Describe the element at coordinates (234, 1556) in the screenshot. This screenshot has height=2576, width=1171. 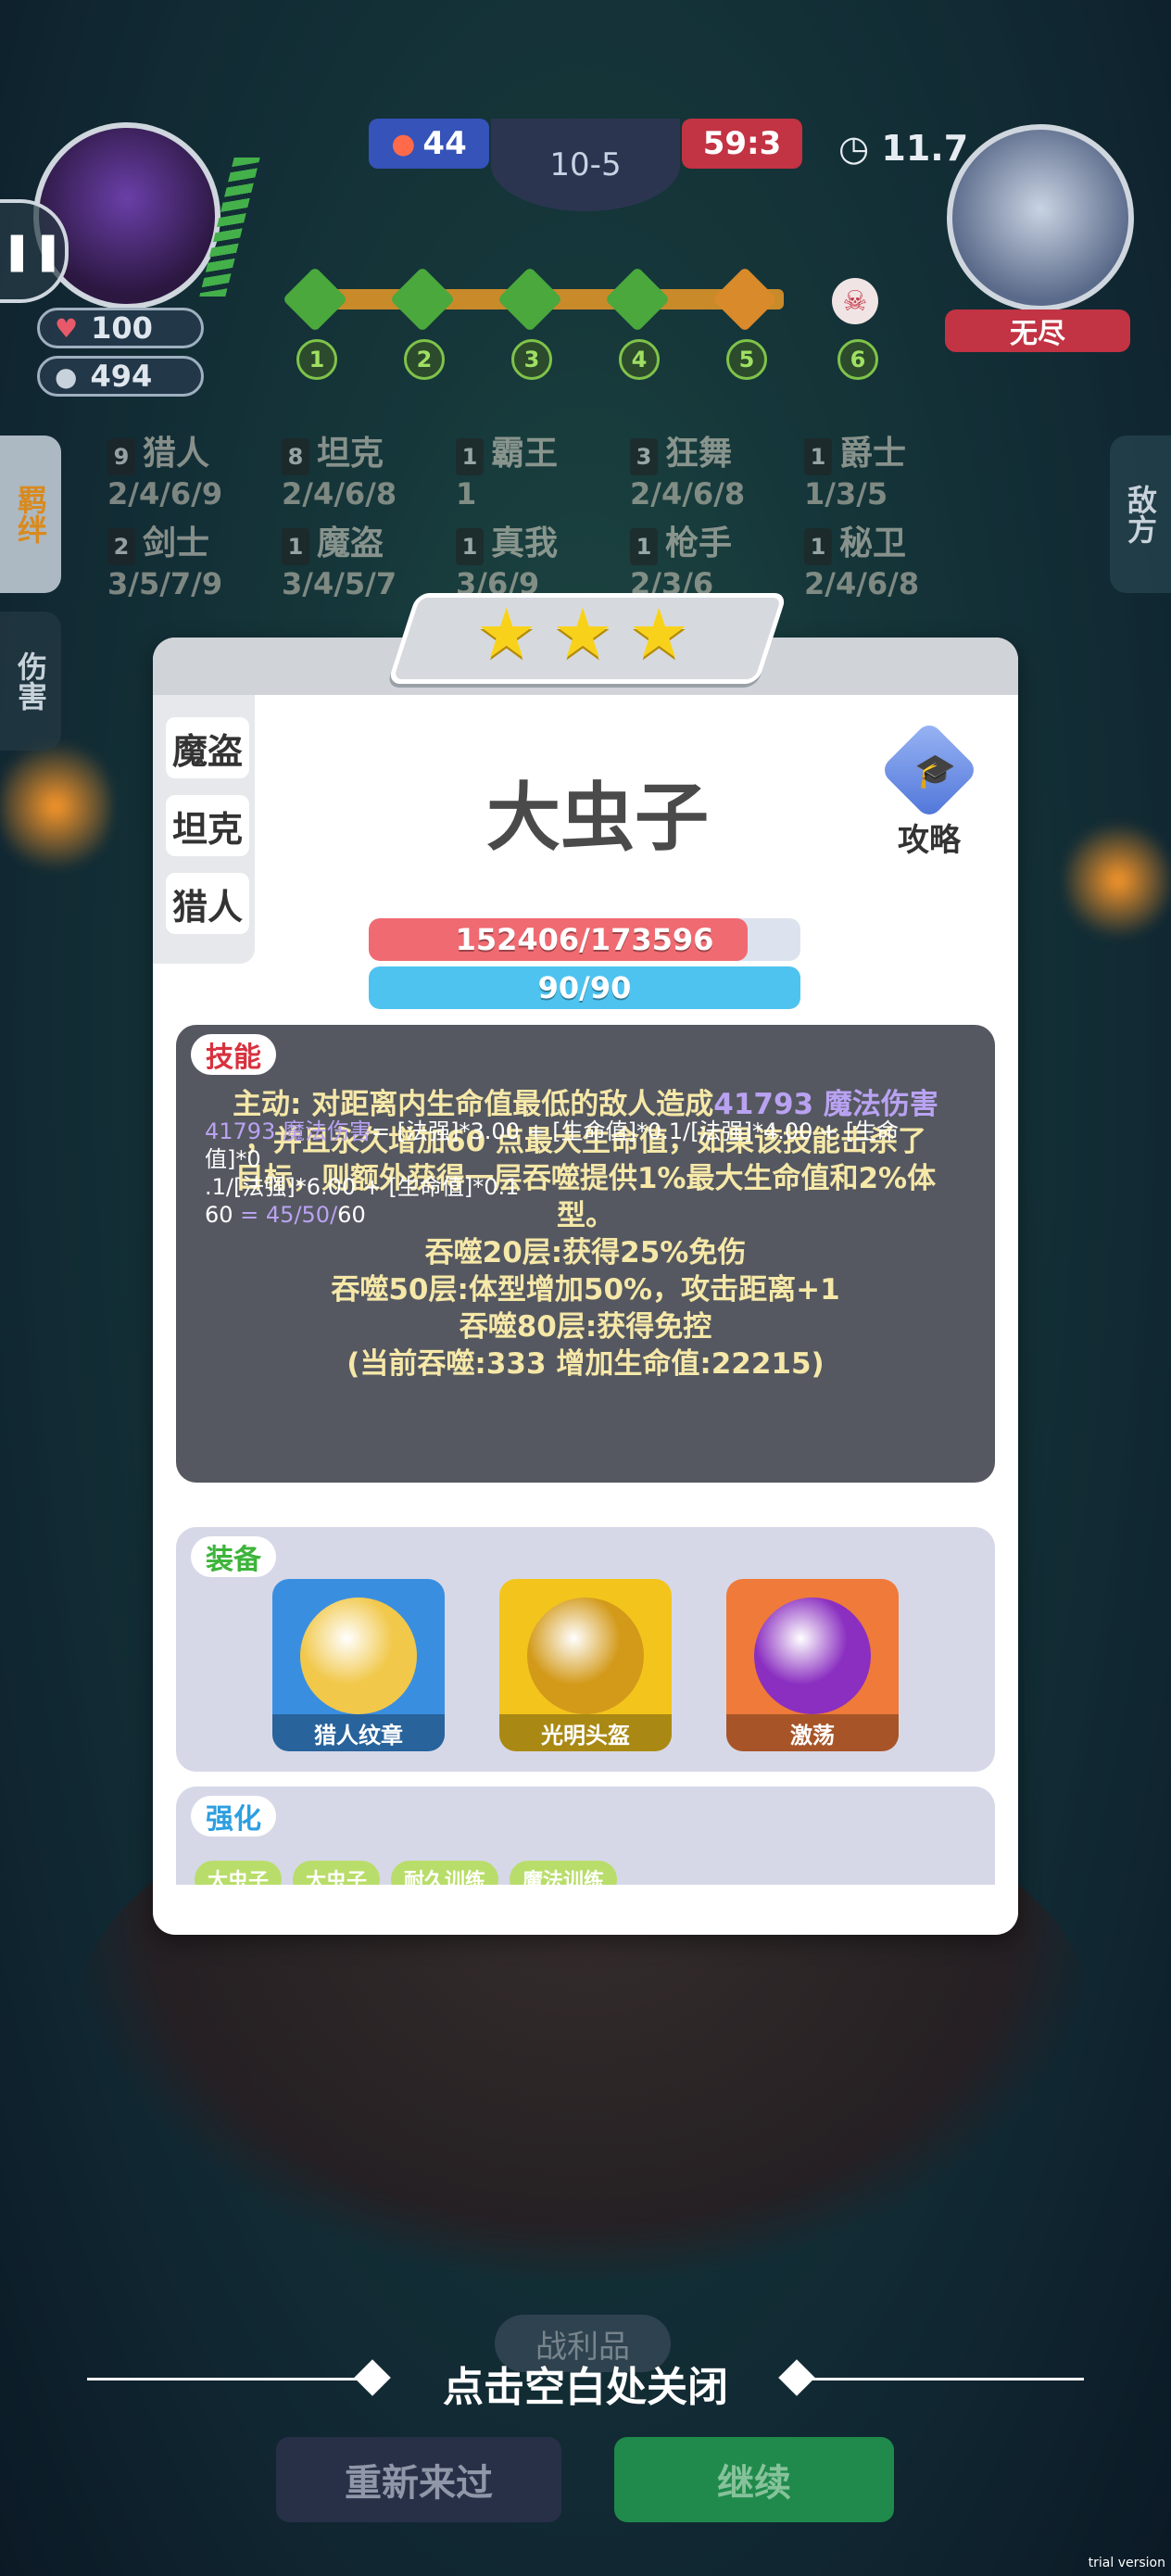
I see `equipment-label: 装备` at that location.